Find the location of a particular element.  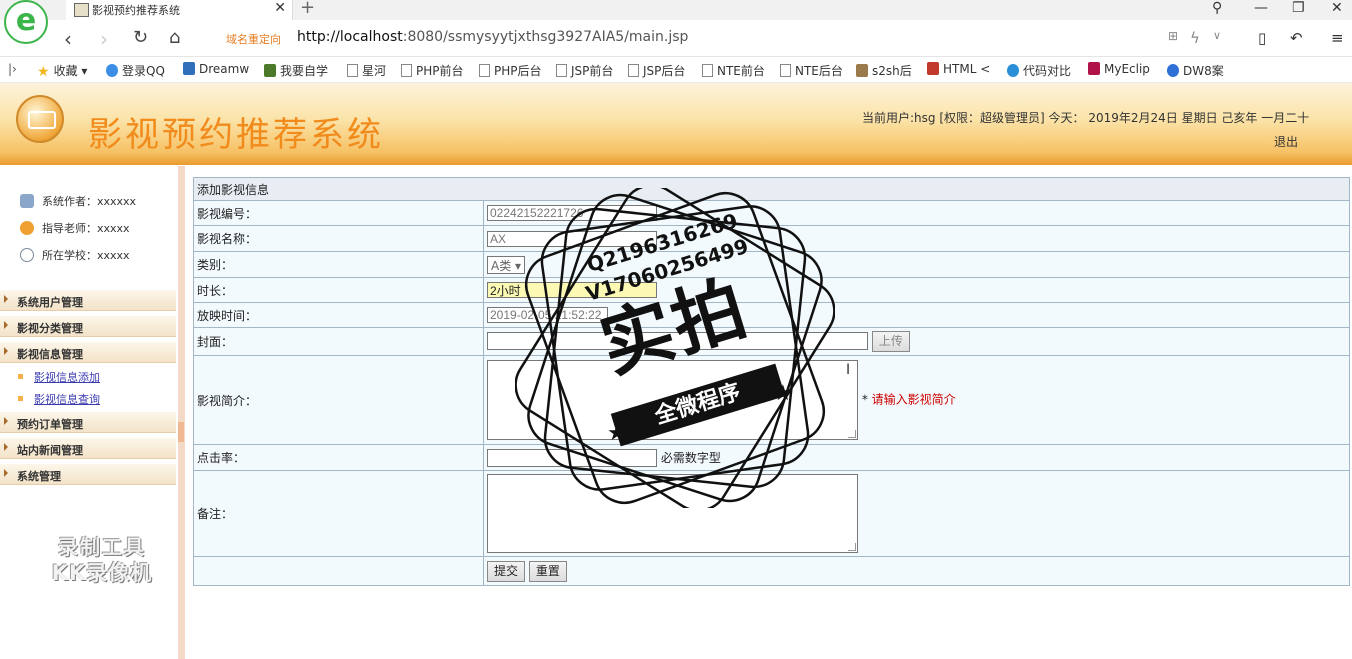

submenu-movie-add: 影视信息添加 is located at coordinates (59, 377).